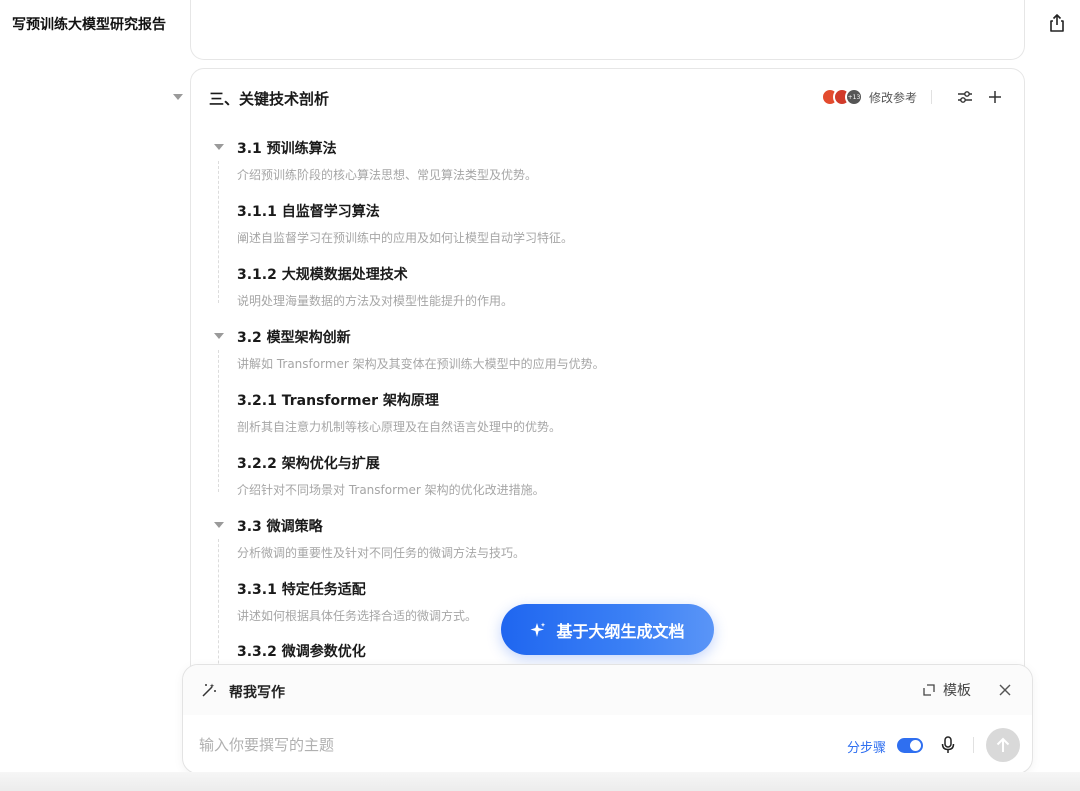 This screenshot has width=1080, height=791. I want to click on step-by-step-toggle, so click(910, 745).